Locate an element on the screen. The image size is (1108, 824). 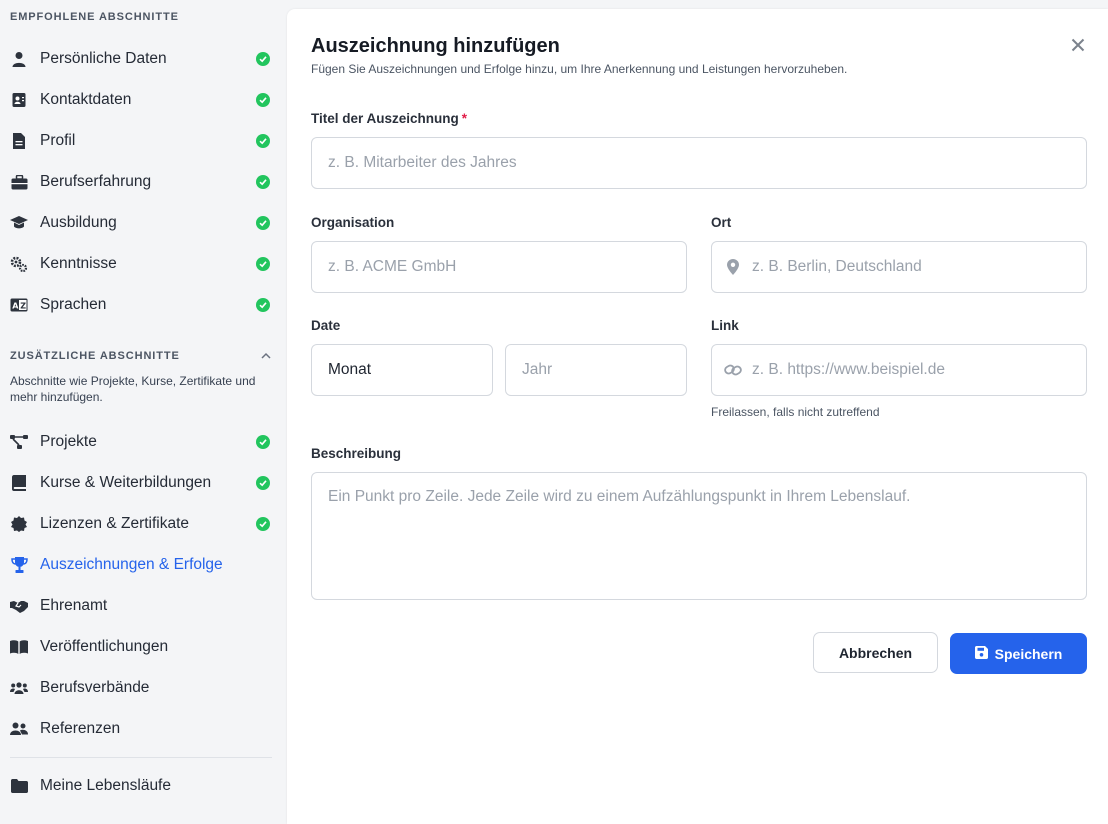
svg-text: Z is located at coordinates (23, 306).